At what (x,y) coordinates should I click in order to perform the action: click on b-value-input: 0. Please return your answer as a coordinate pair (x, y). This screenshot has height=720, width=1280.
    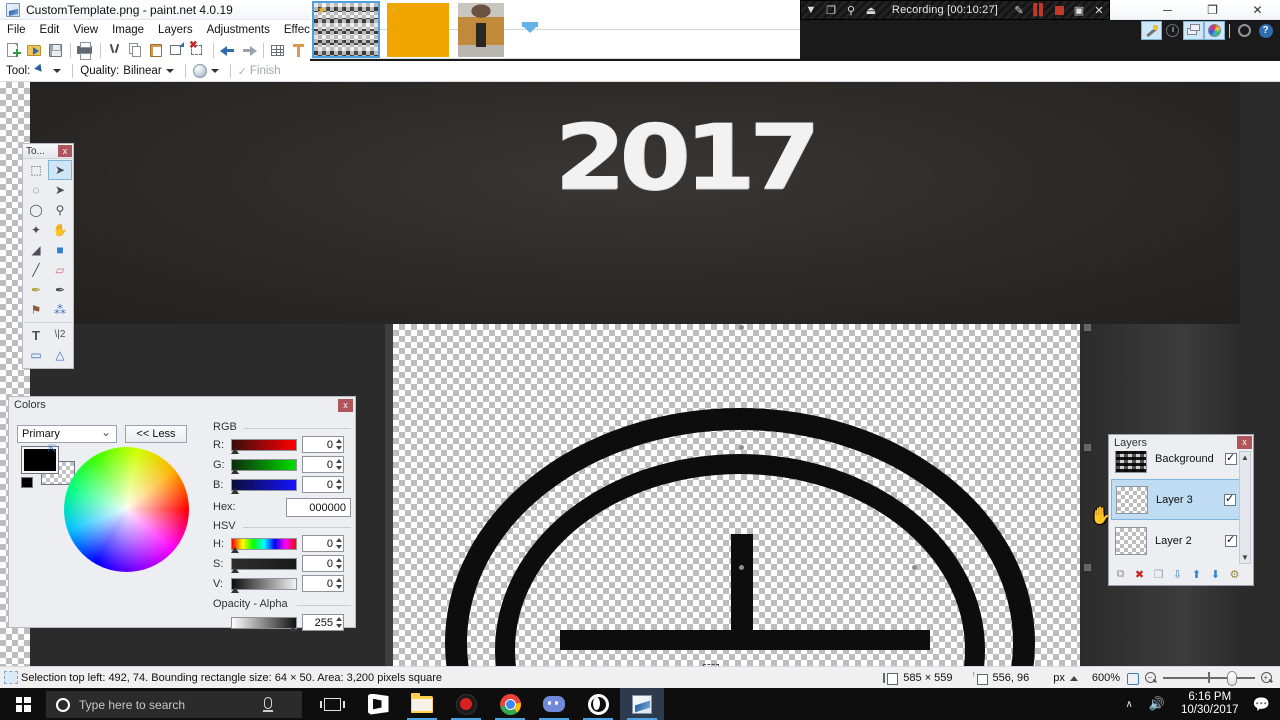
    Looking at the image, I should click on (323, 484).